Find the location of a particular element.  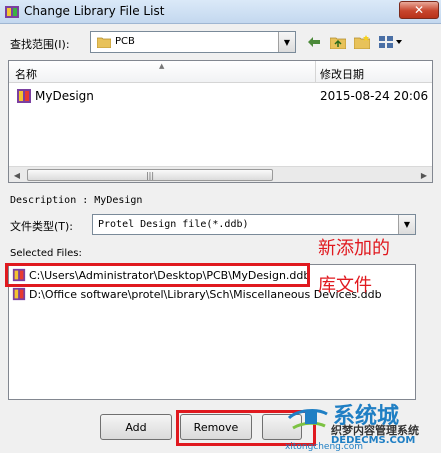

lookin-value: PCB is located at coordinates (125, 41).